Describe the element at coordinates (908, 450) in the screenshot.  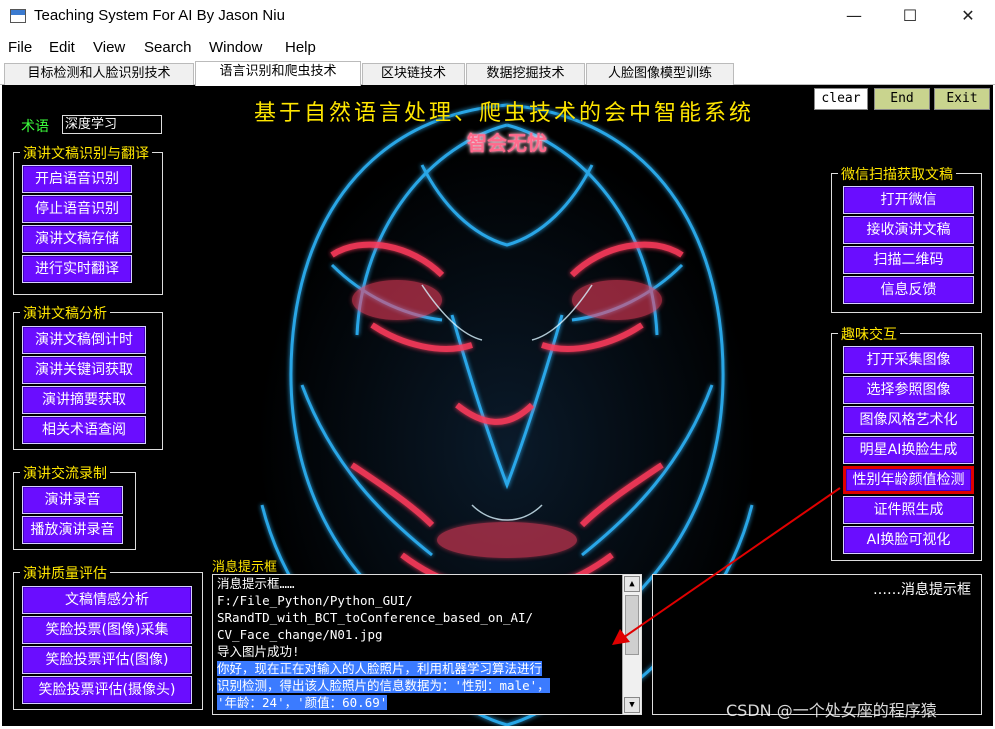
I see `star-faceswap-button: 明星AI换脸生成` at that location.